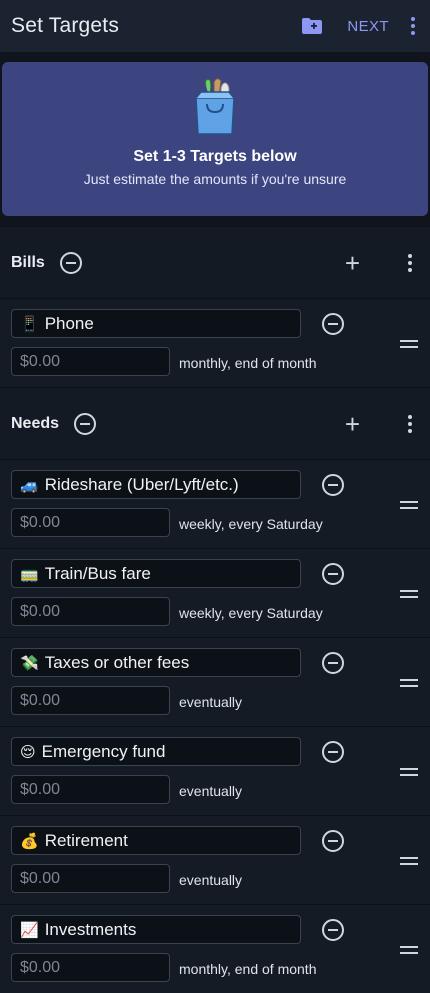 Image resolution: width=430 pixels, height=993 pixels. I want to click on target-name-field: 💰 Retirement, so click(156, 840).